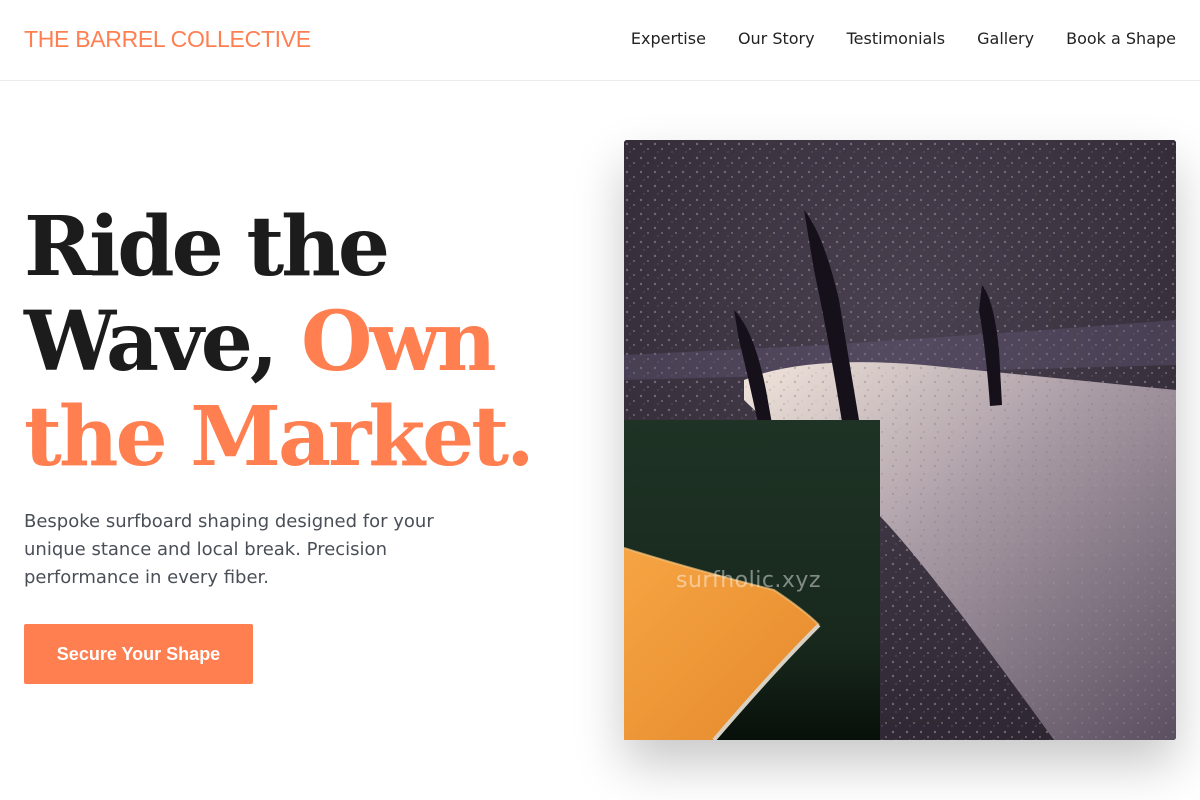 The width and height of the screenshot is (1200, 800). I want to click on headline-line-2: Wave, Own, so click(304, 342).